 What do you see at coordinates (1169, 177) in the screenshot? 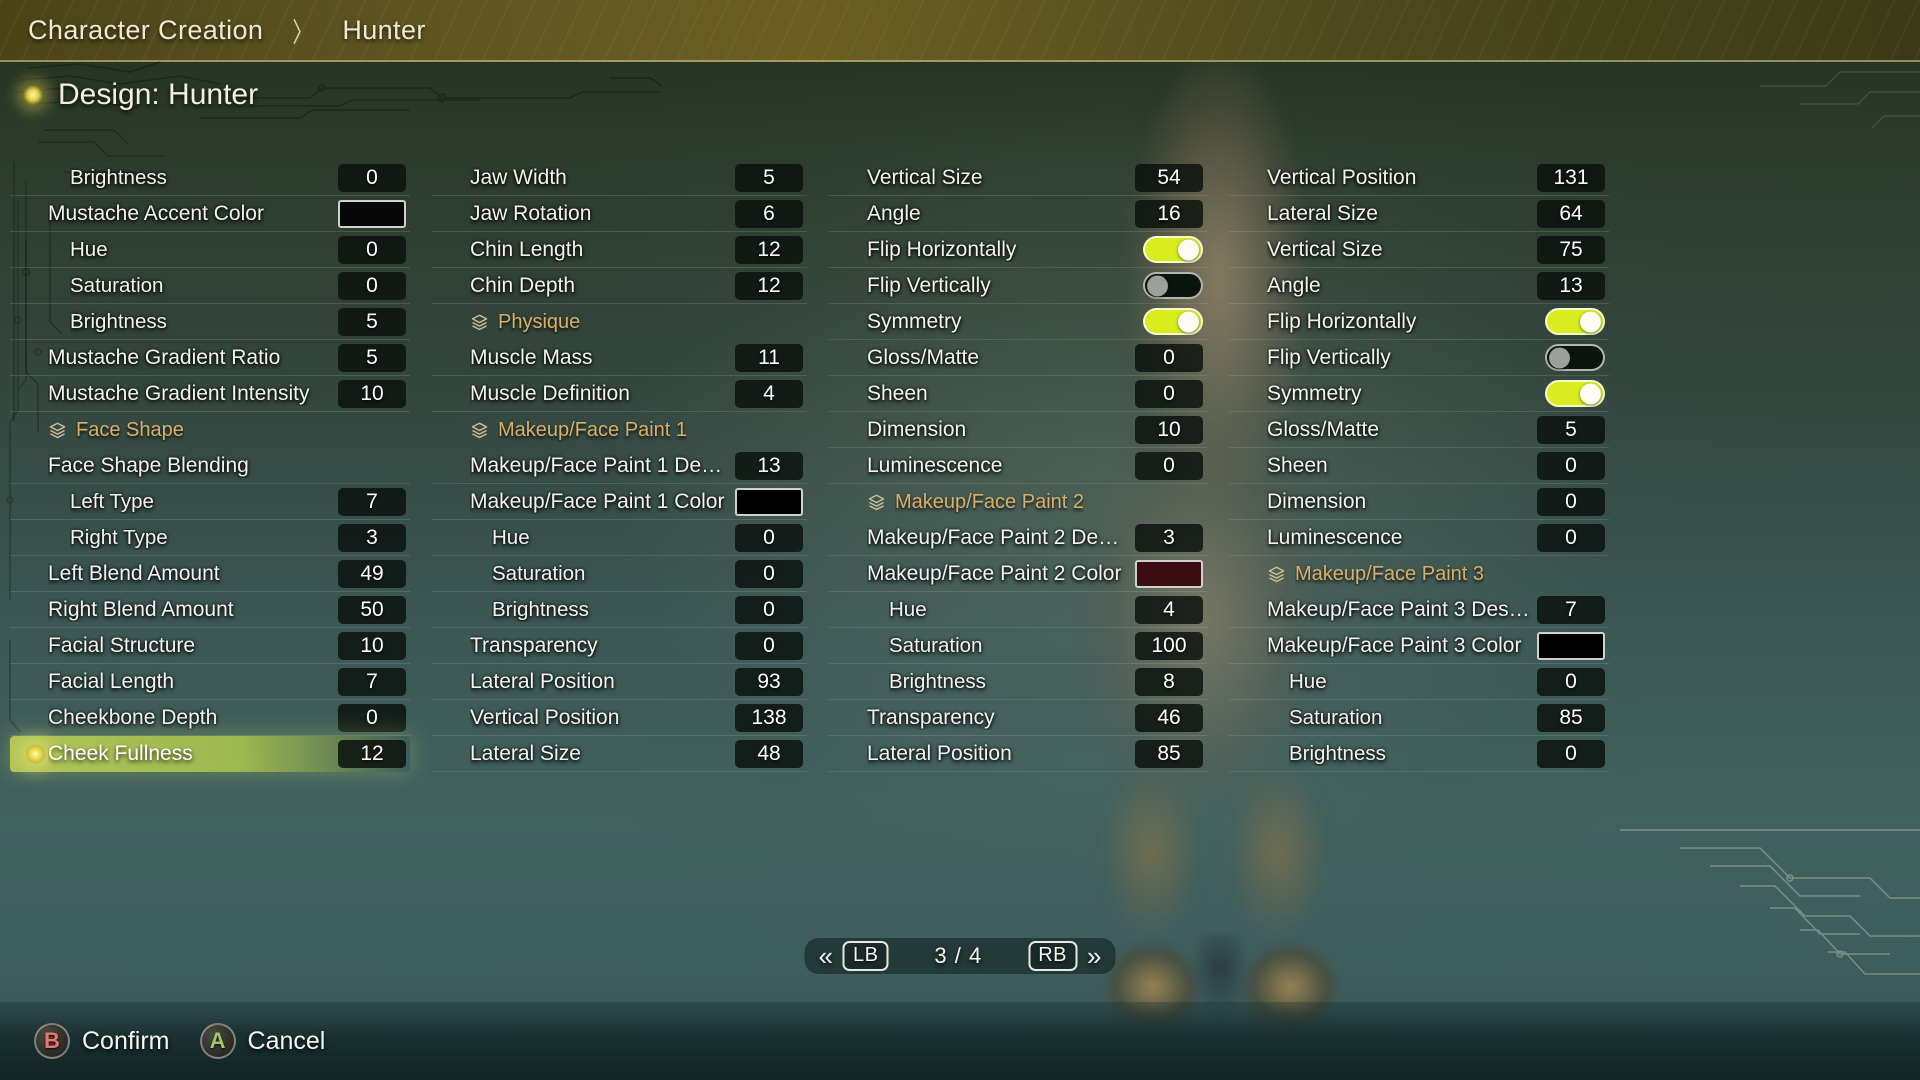
I see `parameter-value: 54` at bounding box center [1169, 177].